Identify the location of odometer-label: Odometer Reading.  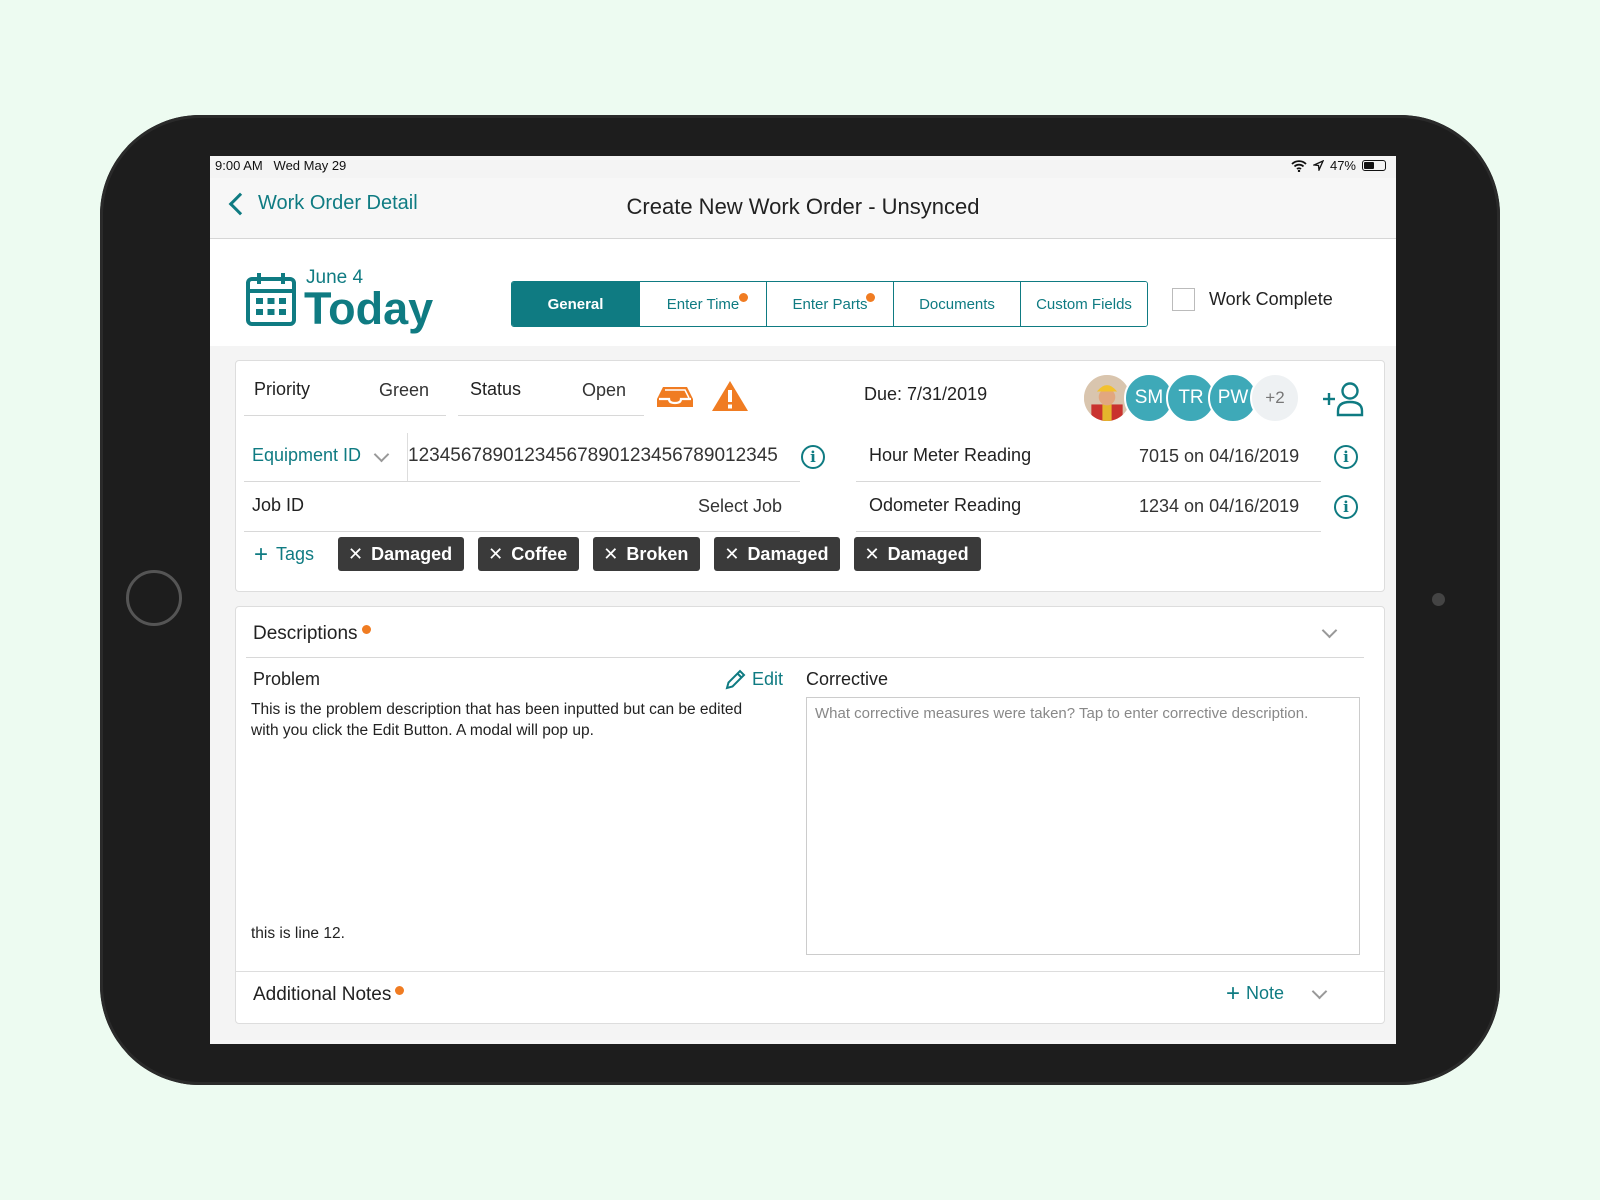
(945, 505).